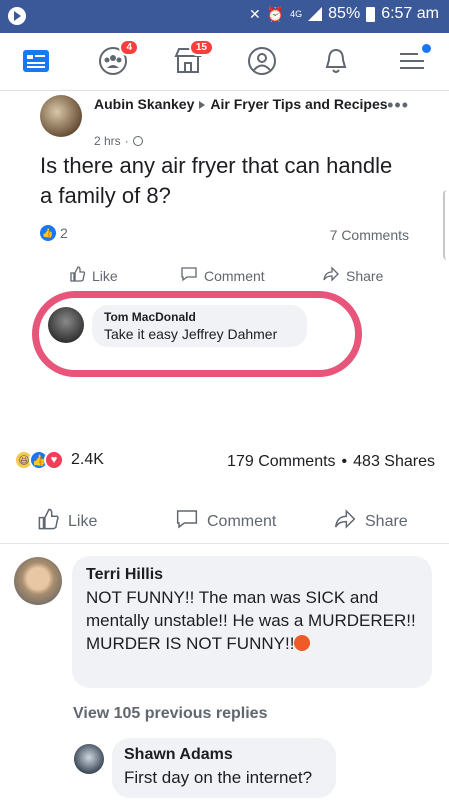 Image resolution: width=449 pixels, height=800 pixels. What do you see at coordinates (170, 714) in the screenshot?
I see `view-previous-replies-link: View 105 previous replies` at bounding box center [170, 714].